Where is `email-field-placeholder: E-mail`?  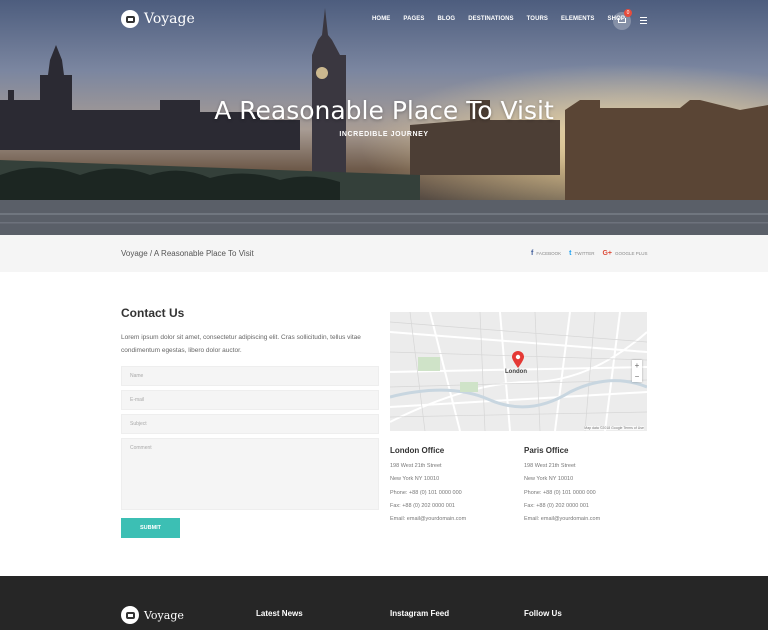 email-field-placeholder: E-mail is located at coordinates (137, 400).